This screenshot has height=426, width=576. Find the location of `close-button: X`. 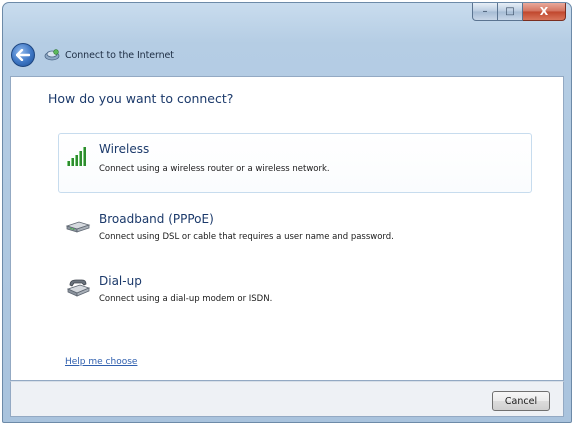

close-button: X is located at coordinates (544, 12).